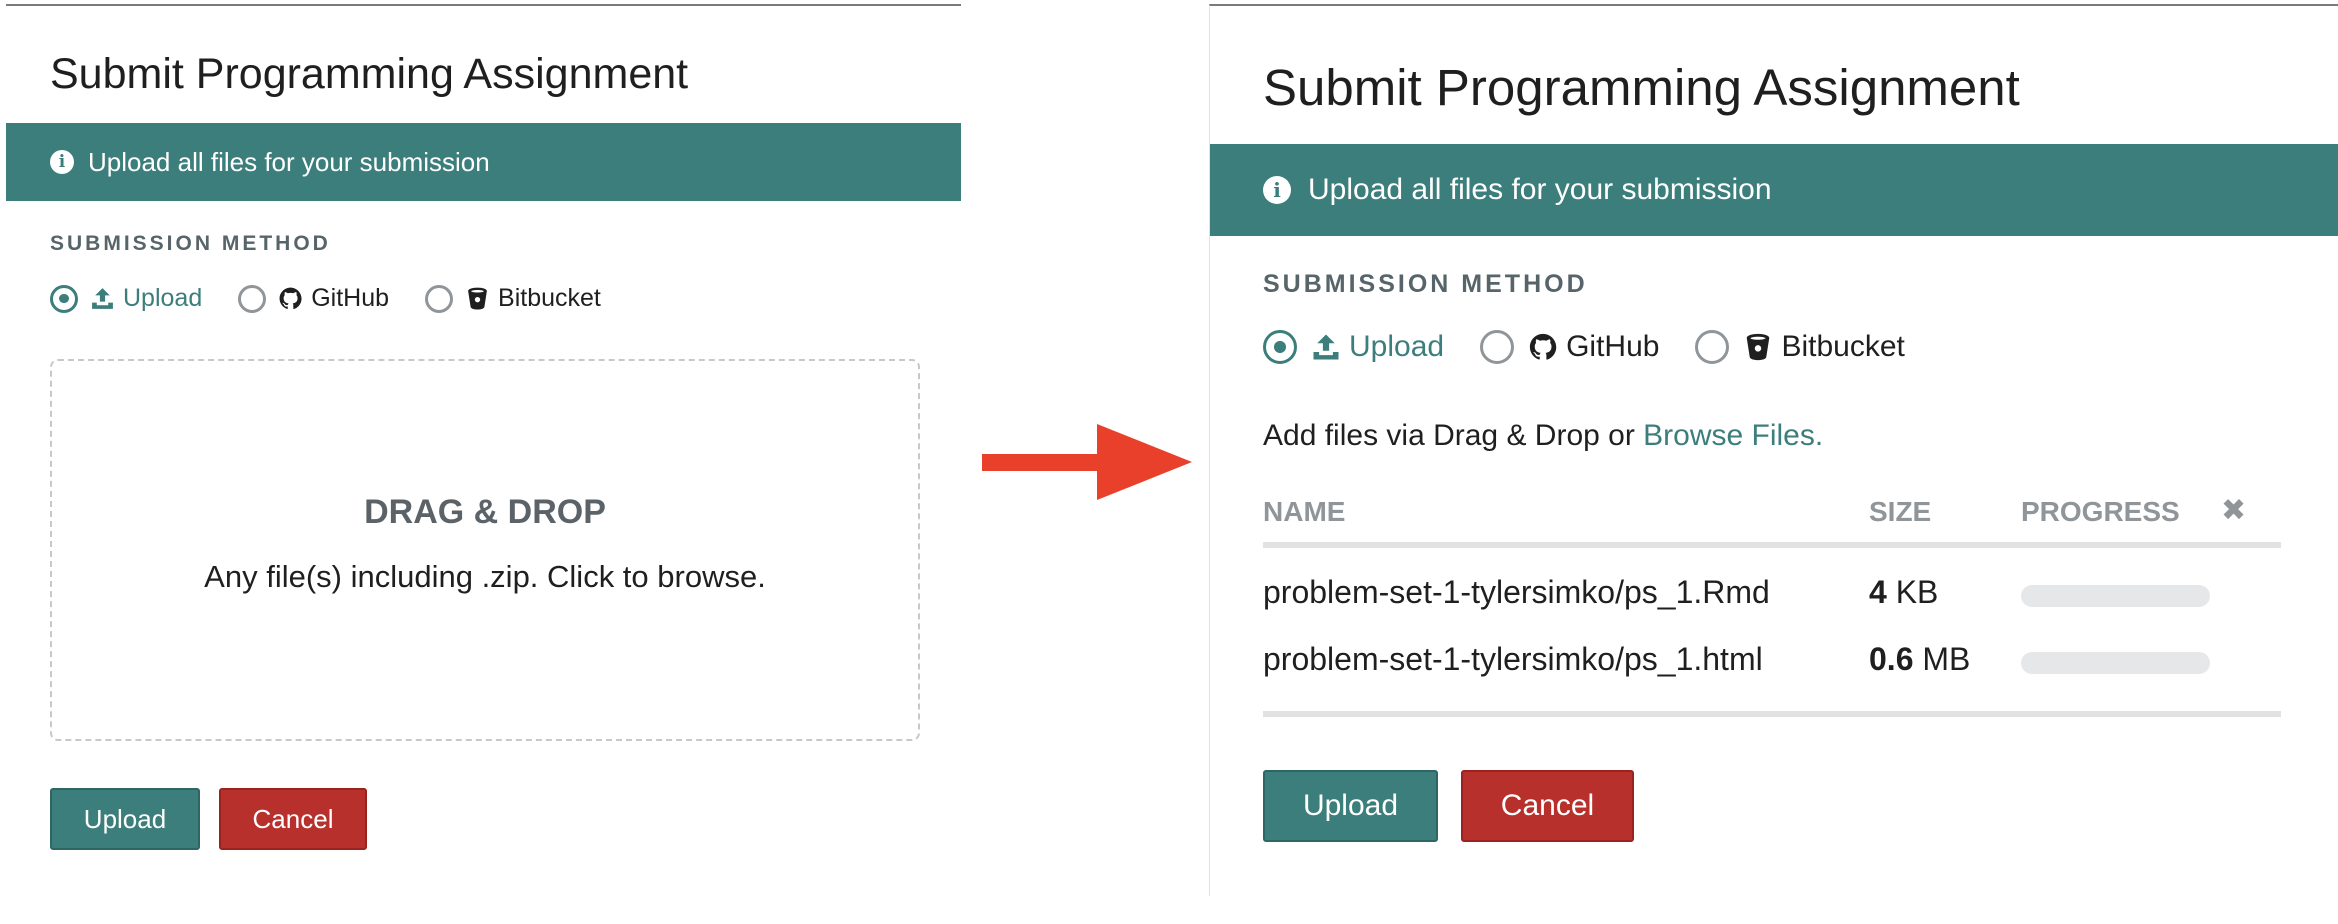  I want to click on file-name: problem-set-1-tylersimko/ps_1.html, so click(1513, 659).